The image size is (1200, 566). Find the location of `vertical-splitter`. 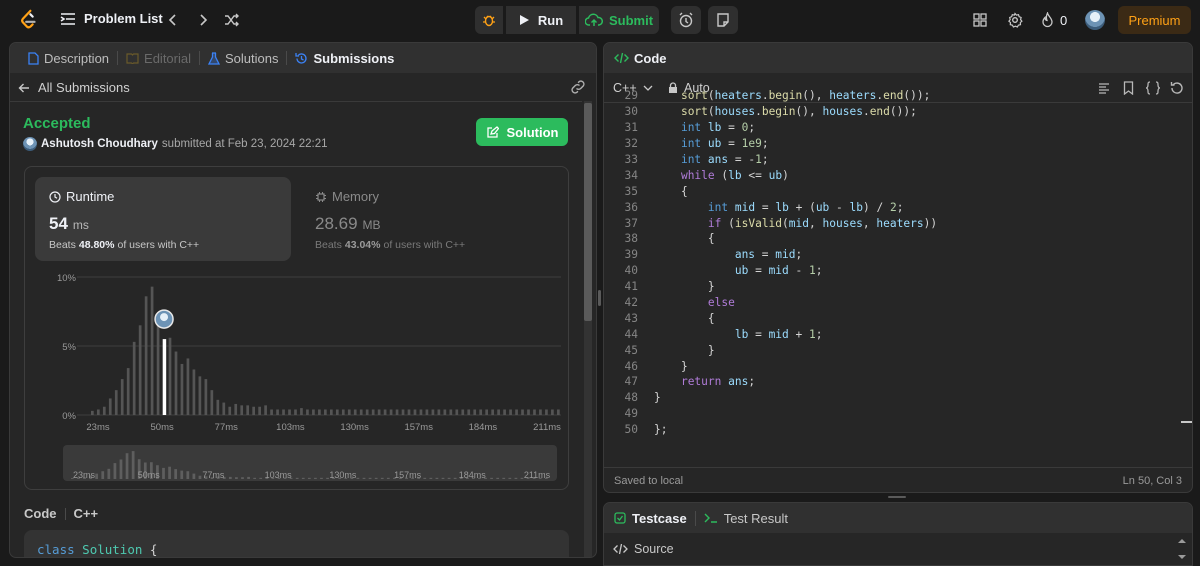

vertical-splitter is located at coordinates (599, 298).